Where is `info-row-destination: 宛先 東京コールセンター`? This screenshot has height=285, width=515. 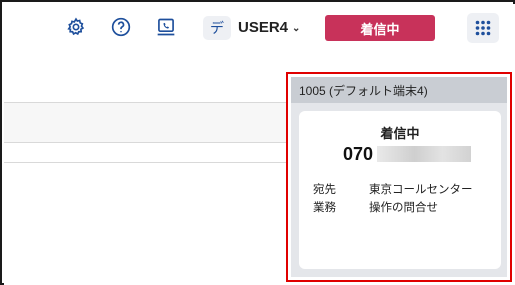
info-row-destination: 宛先 東京コールセンター is located at coordinates (393, 189).